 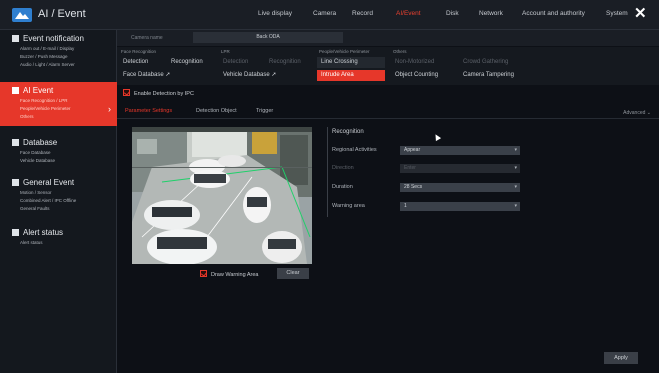 I want to click on sidebar-item-vehicle-database: Vehicle Database, so click(x=37, y=160).